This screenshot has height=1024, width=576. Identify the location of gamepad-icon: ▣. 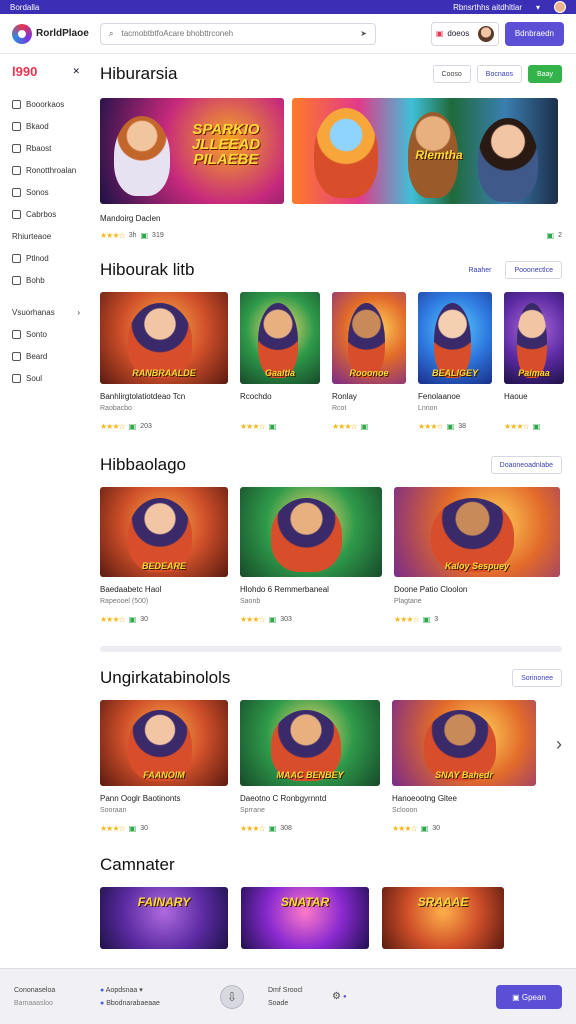
(516, 997).